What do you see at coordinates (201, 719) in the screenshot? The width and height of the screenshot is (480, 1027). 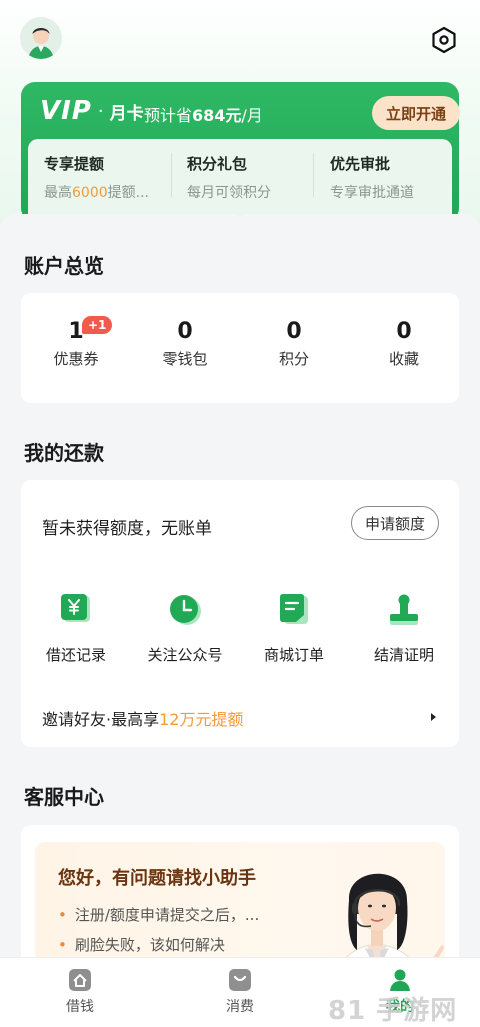 I see `invite-highlight: 12万元提额` at bounding box center [201, 719].